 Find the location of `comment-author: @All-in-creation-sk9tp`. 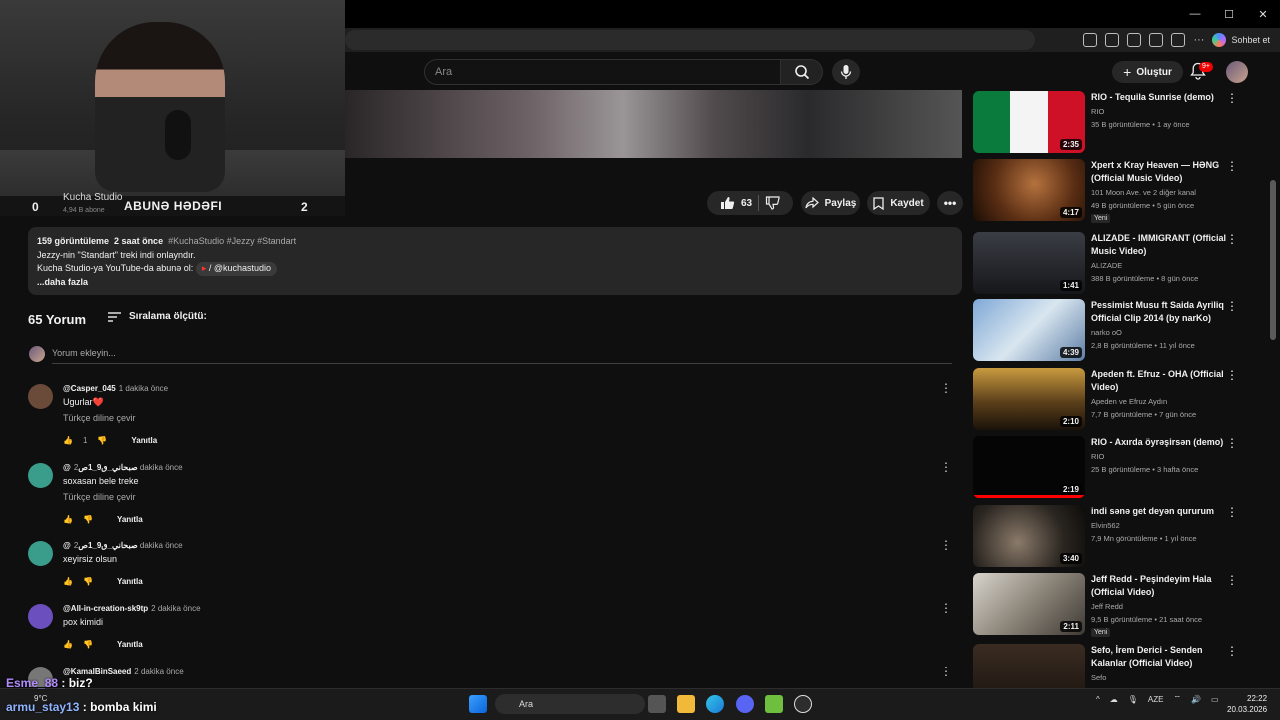

comment-author: @All-in-creation-sk9tp is located at coordinates (105, 608).